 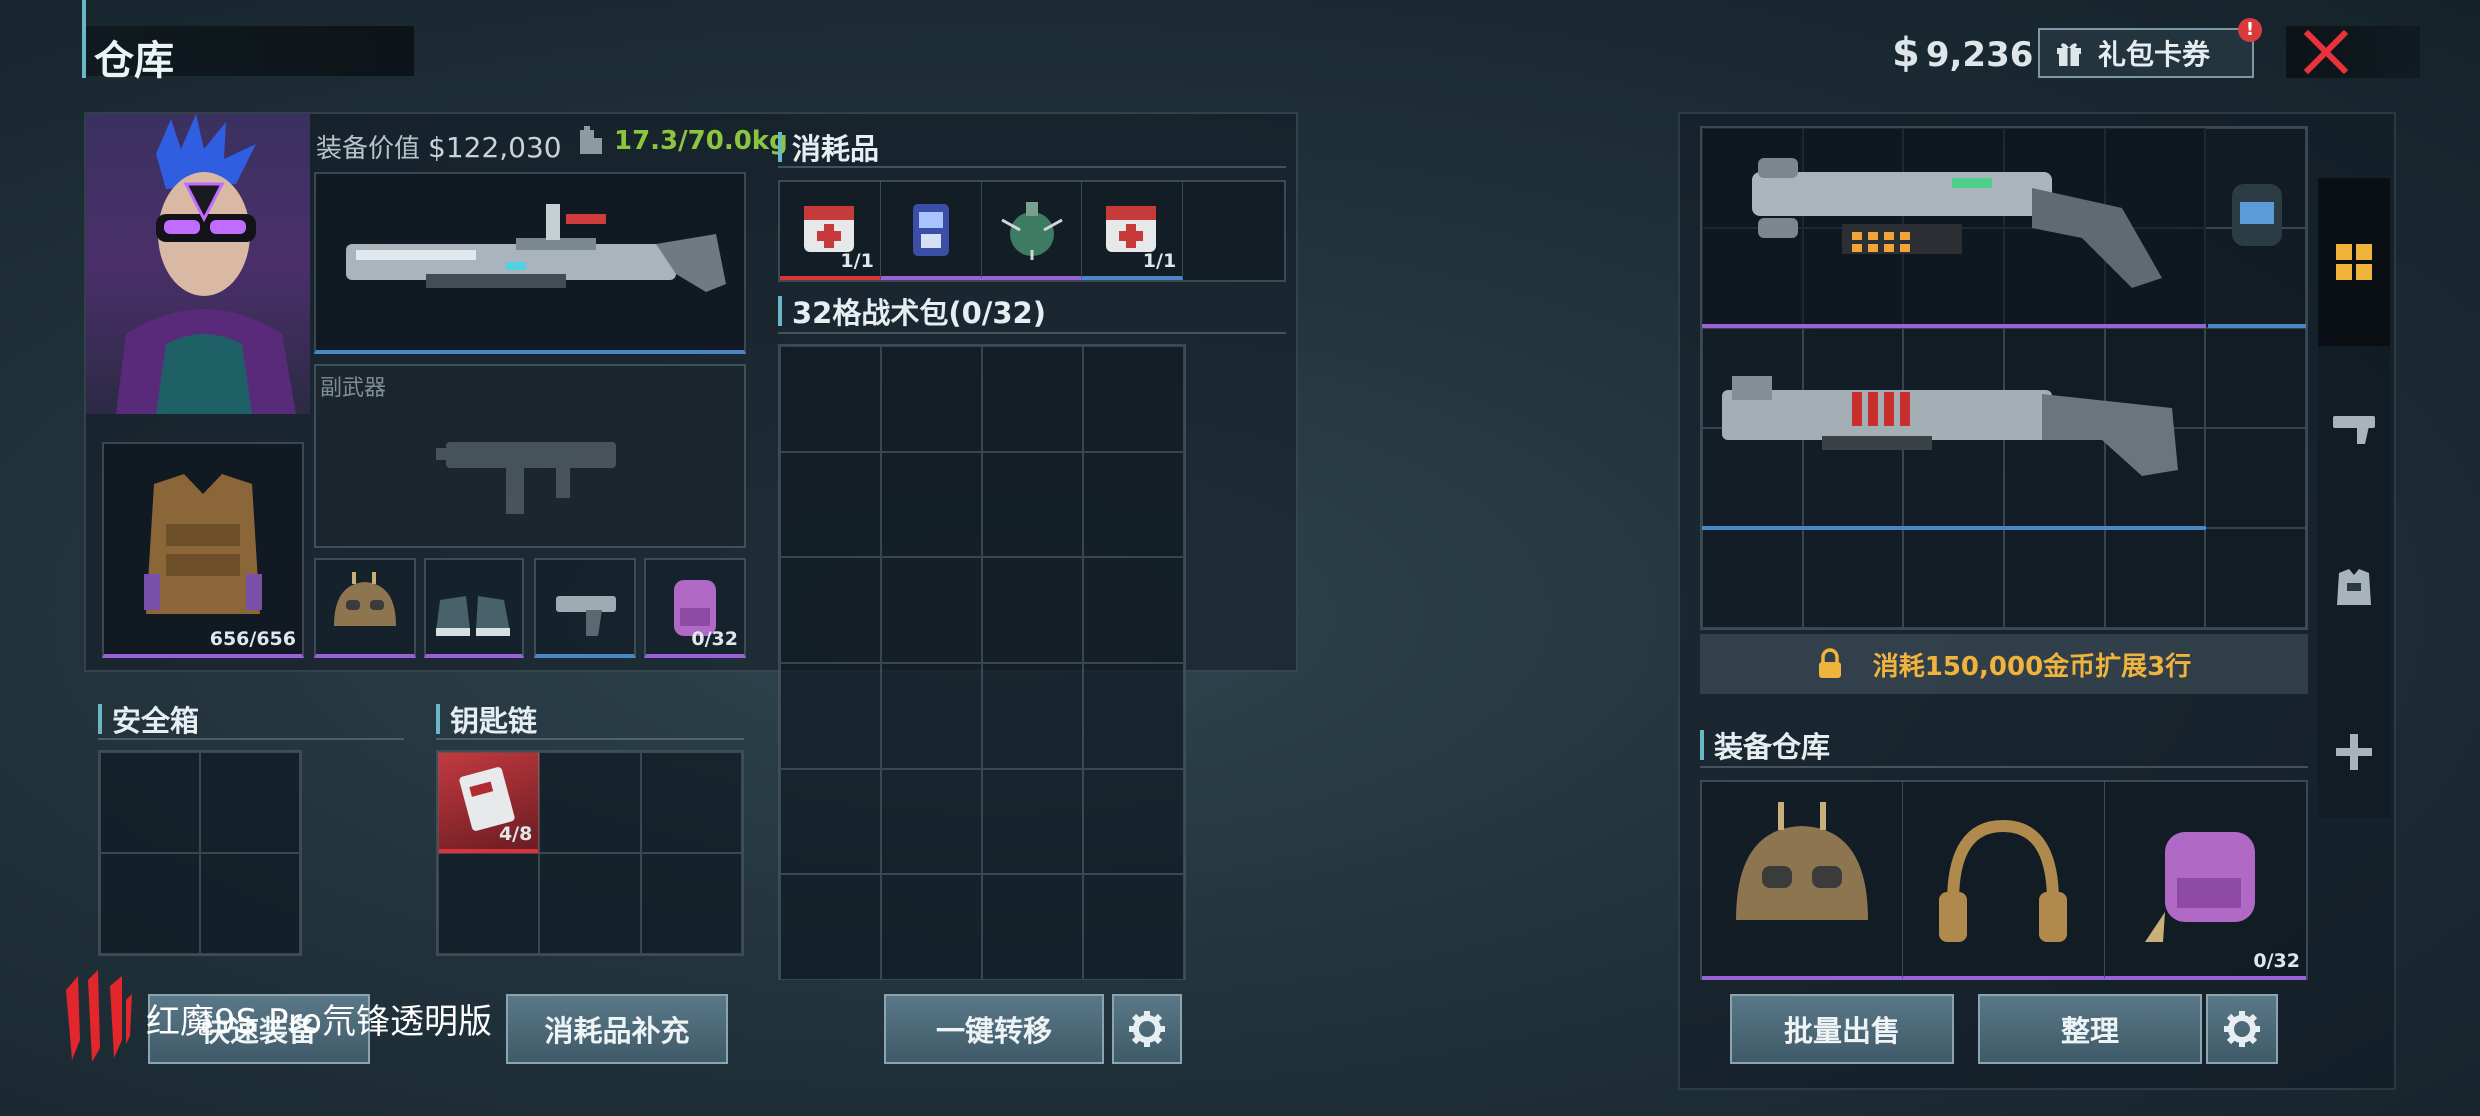 I want to click on consumable-slot-empty, so click(x=1233, y=231).